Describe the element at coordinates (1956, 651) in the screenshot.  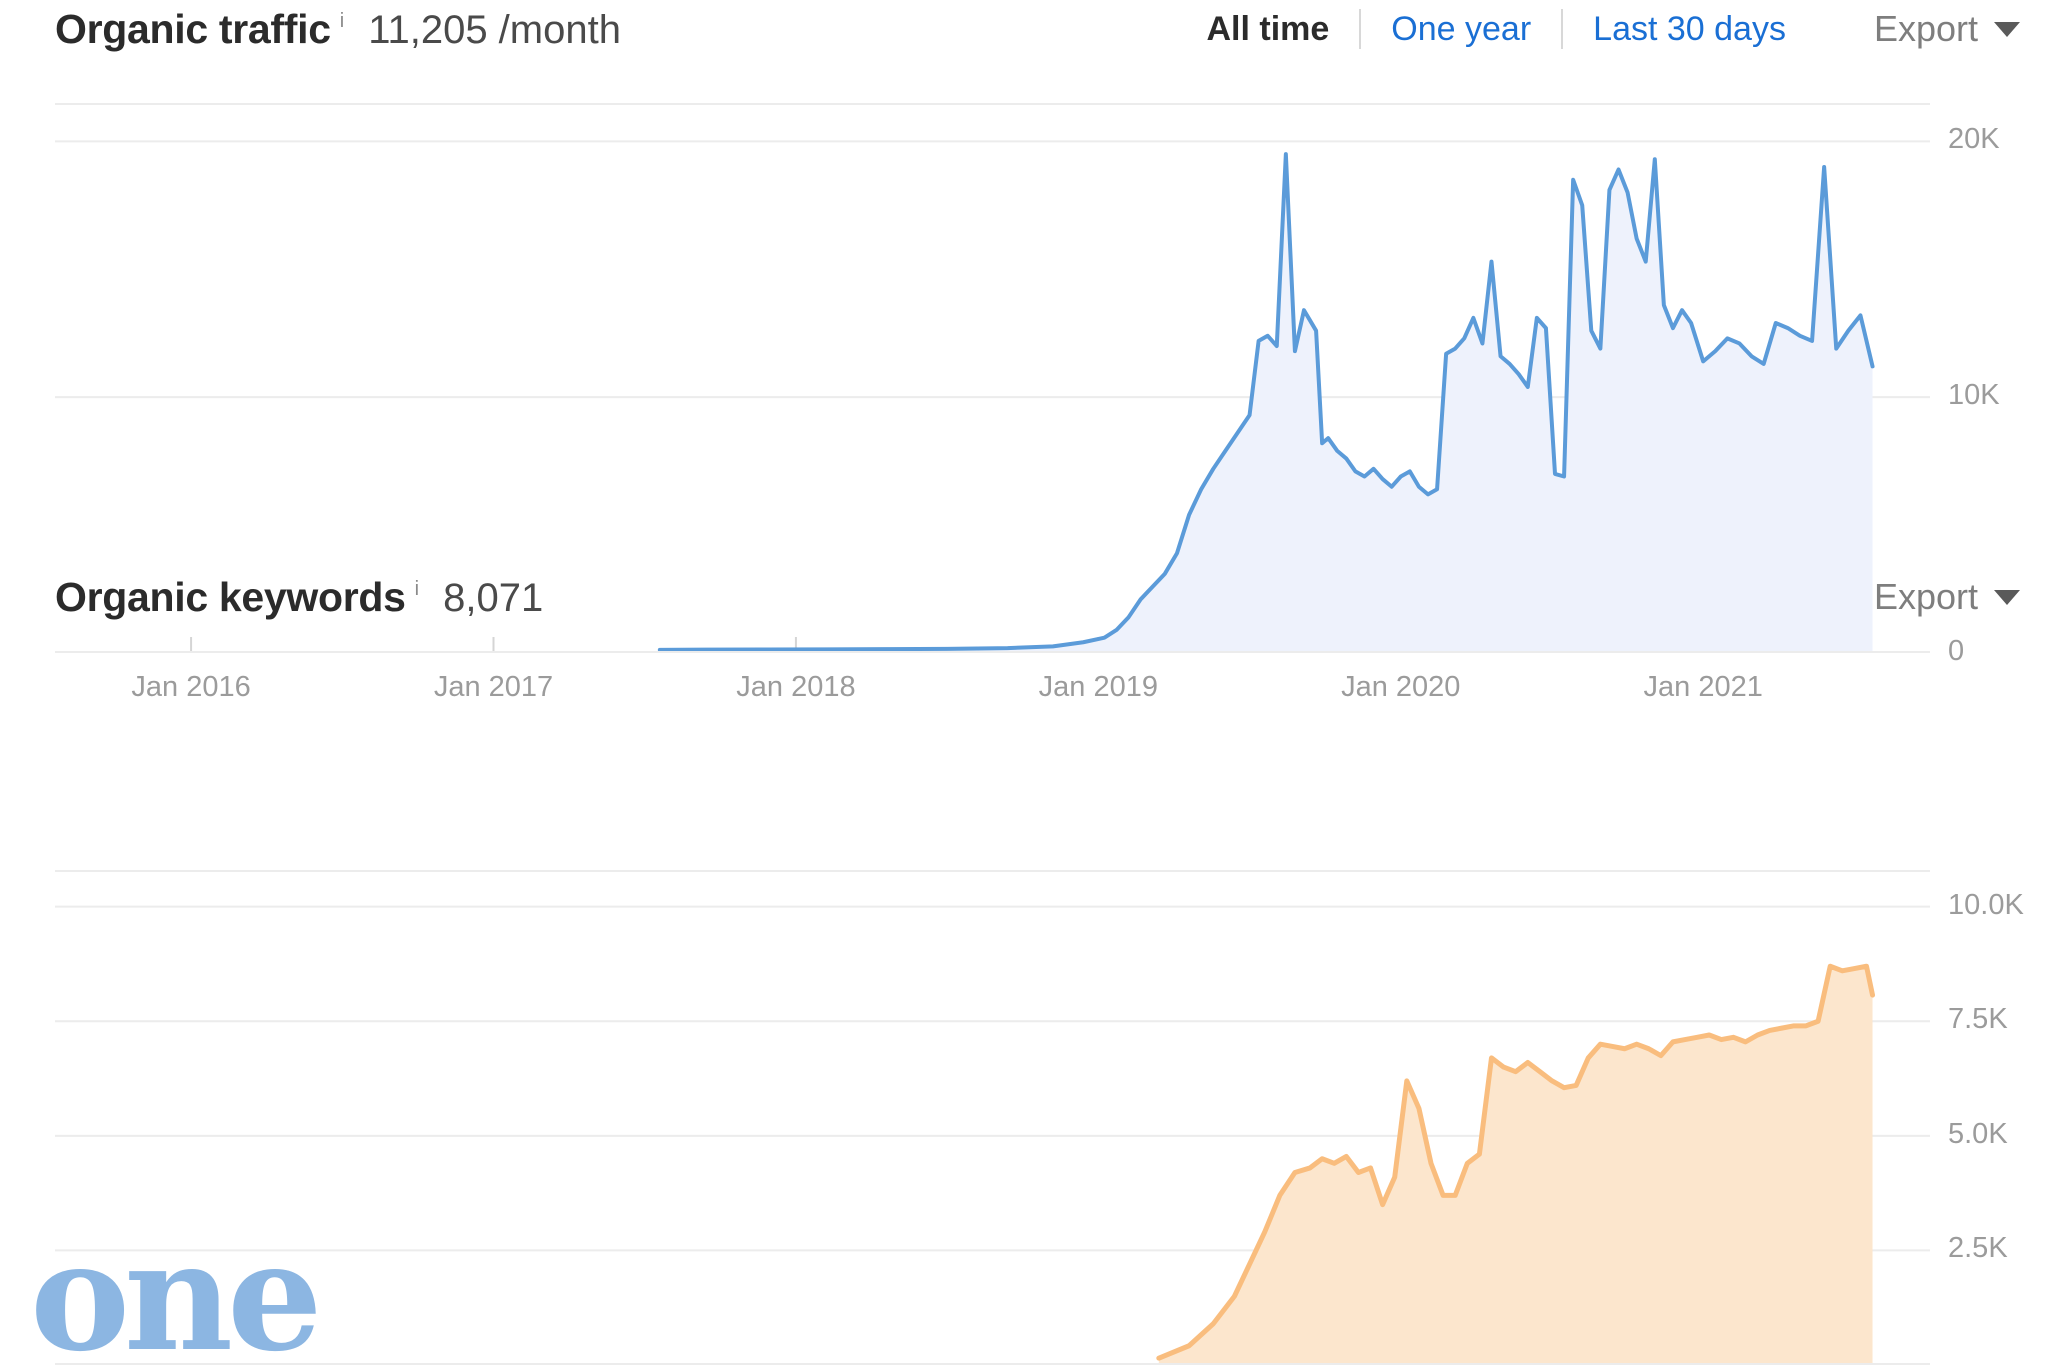
I see `y-axis-tick: 0` at that location.